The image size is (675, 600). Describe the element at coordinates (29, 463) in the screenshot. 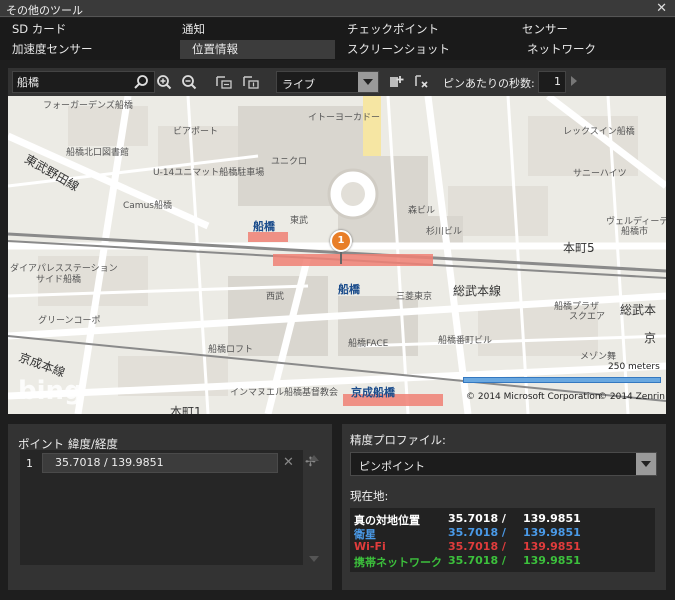

I see `point-index: 1` at that location.